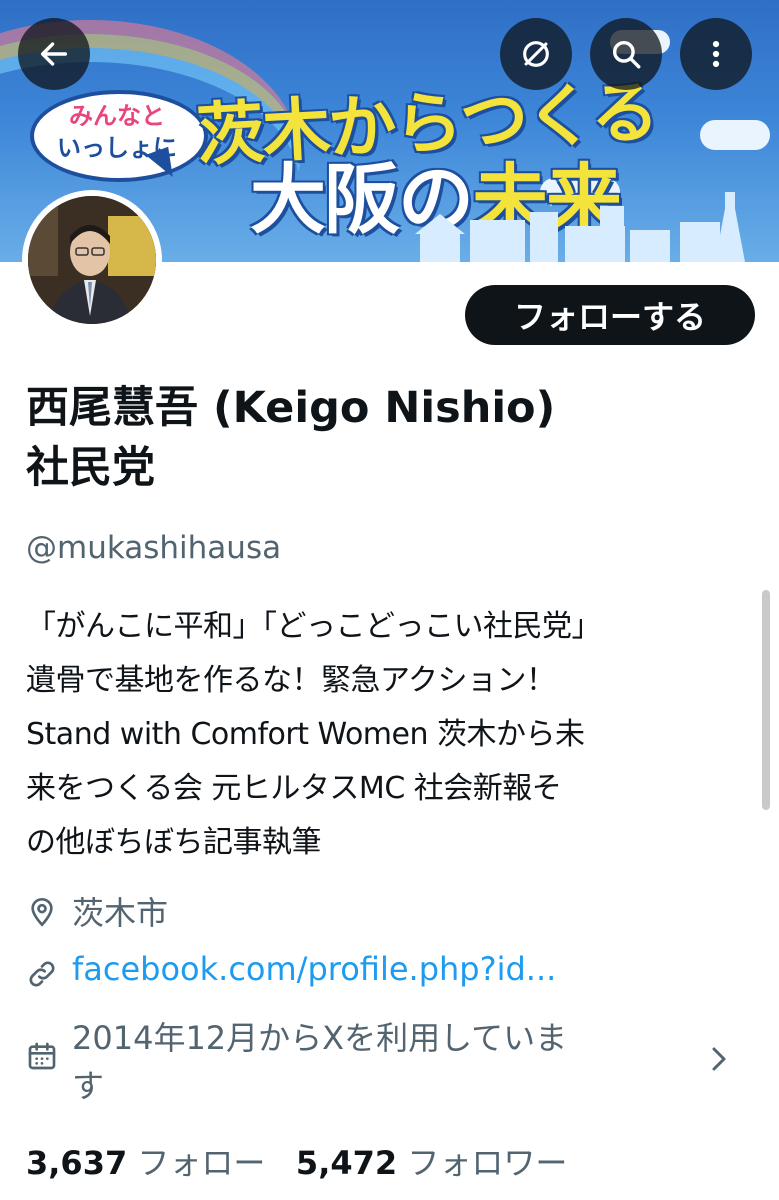  I want to click on location-row: 茨木市, so click(97, 911).